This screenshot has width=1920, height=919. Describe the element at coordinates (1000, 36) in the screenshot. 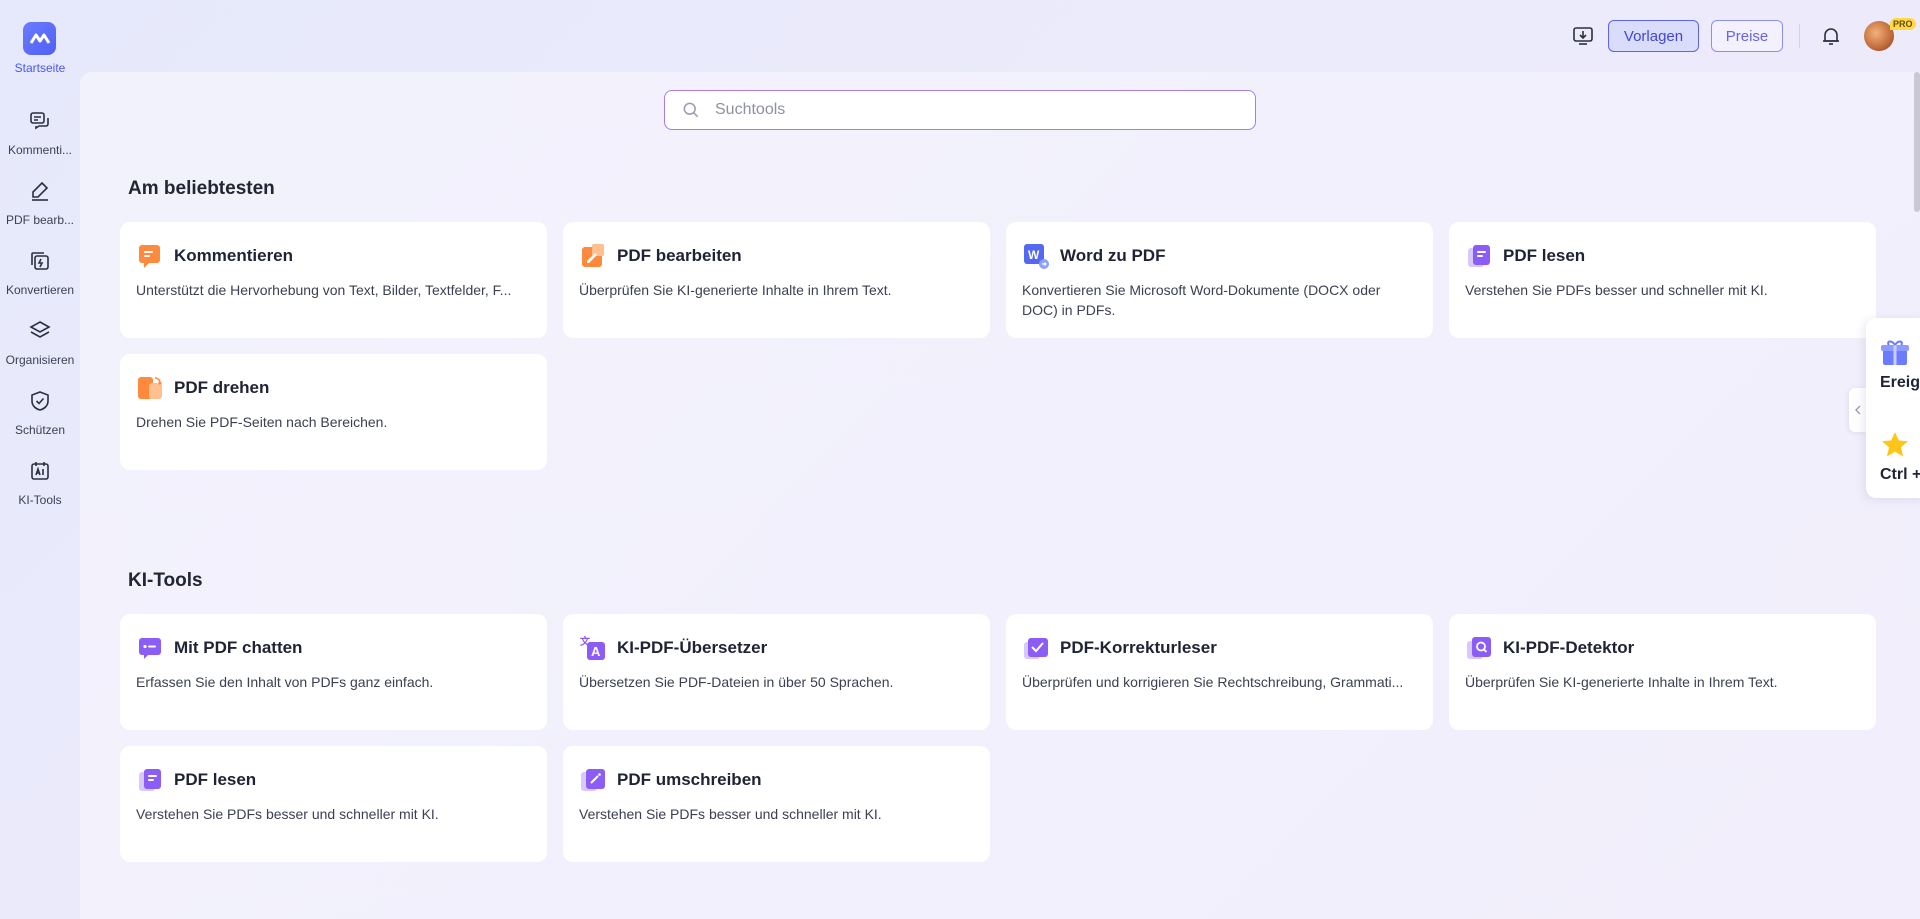

I see `top-header: Vorlagen Preise PRO` at that location.